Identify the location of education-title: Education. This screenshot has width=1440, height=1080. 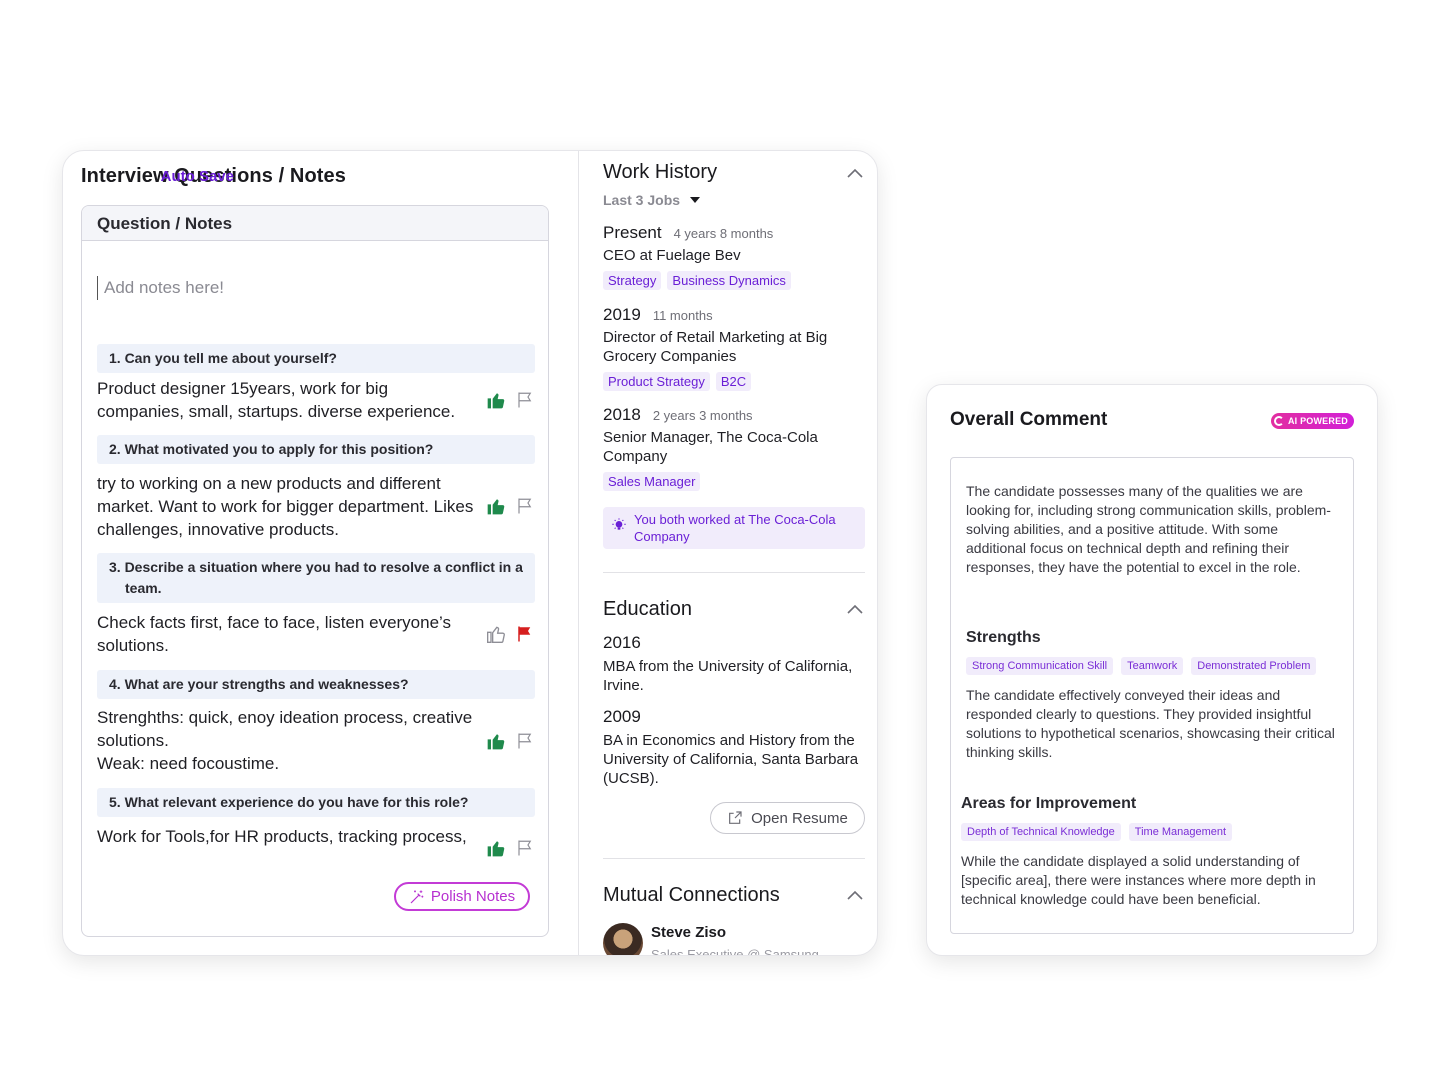
(647, 609).